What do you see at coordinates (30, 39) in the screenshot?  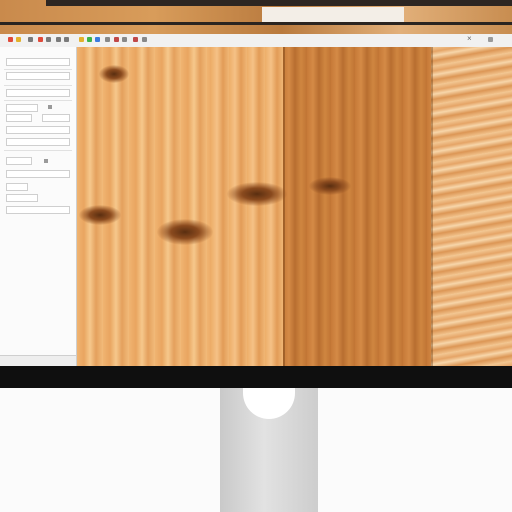 I see `toolbar-save-icon` at bounding box center [30, 39].